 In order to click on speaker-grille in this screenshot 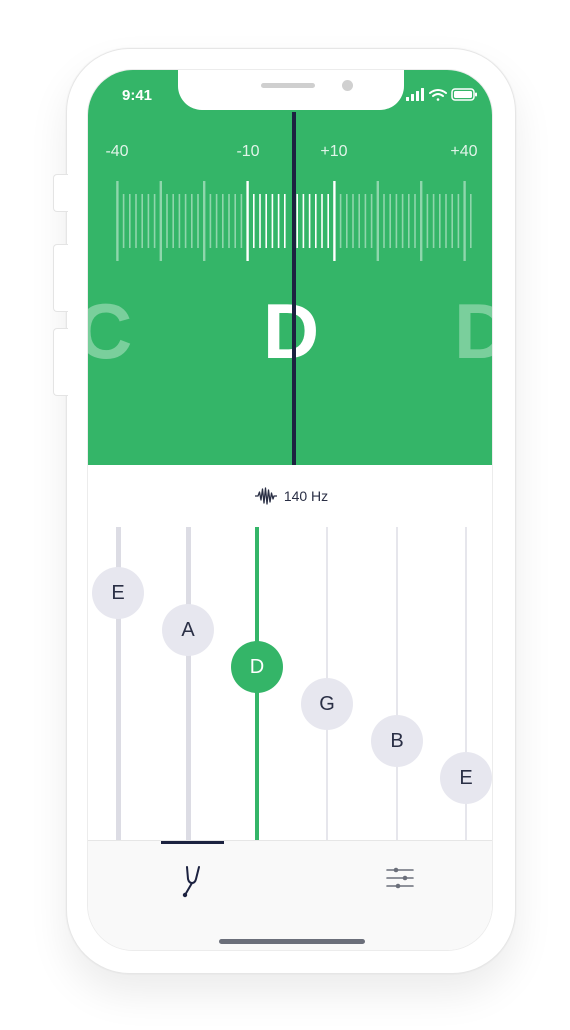, I will do `click(288, 85)`.